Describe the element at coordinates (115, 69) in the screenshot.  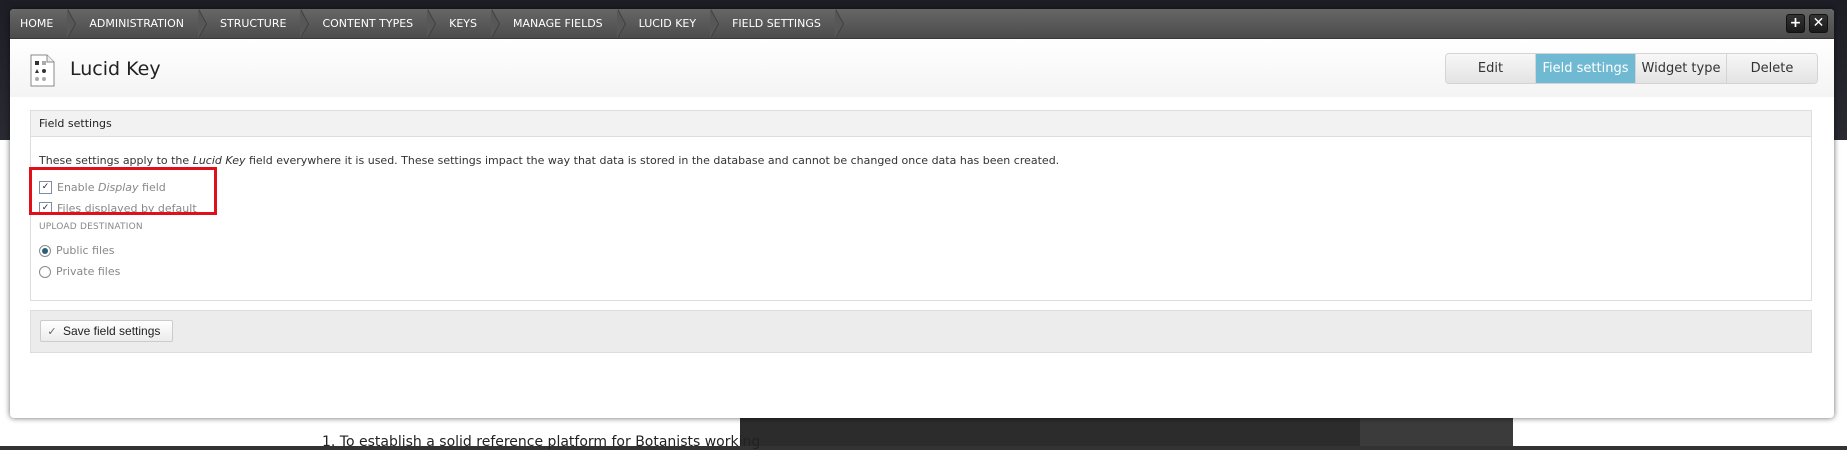
I see `page-title: Lucid Key` at that location.